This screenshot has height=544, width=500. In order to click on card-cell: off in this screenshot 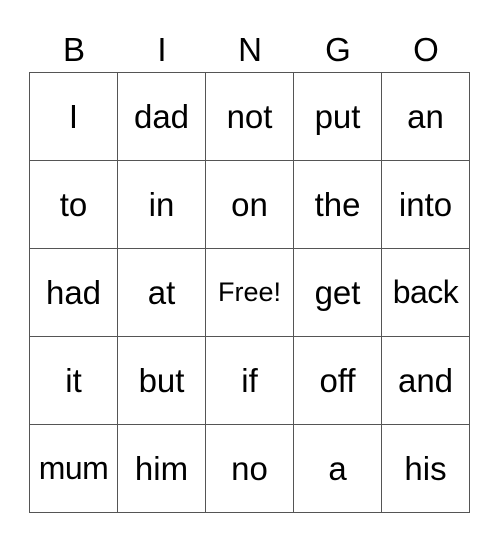, I will do `click(337, 380)`.